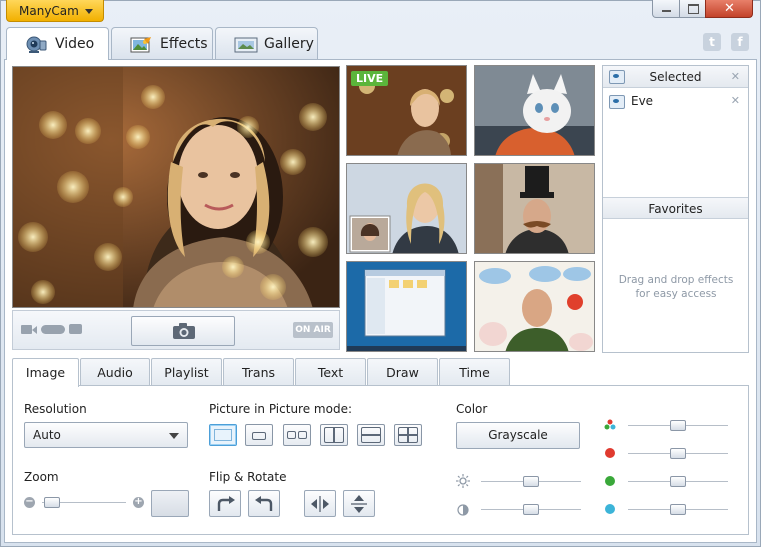  I want to click on zoom-in-icon: +, so click(138, 502).